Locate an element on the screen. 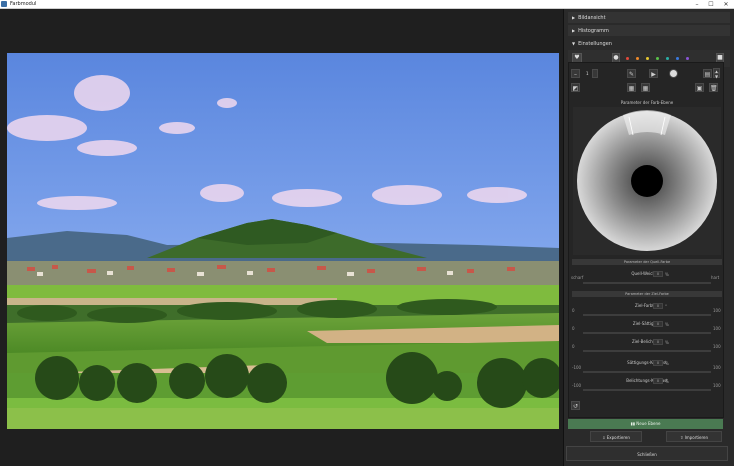 The height and width of the screenshot is (466, 734). wheel-title: Parameter der Farb-Ebene is located at coordinates (647, 102).